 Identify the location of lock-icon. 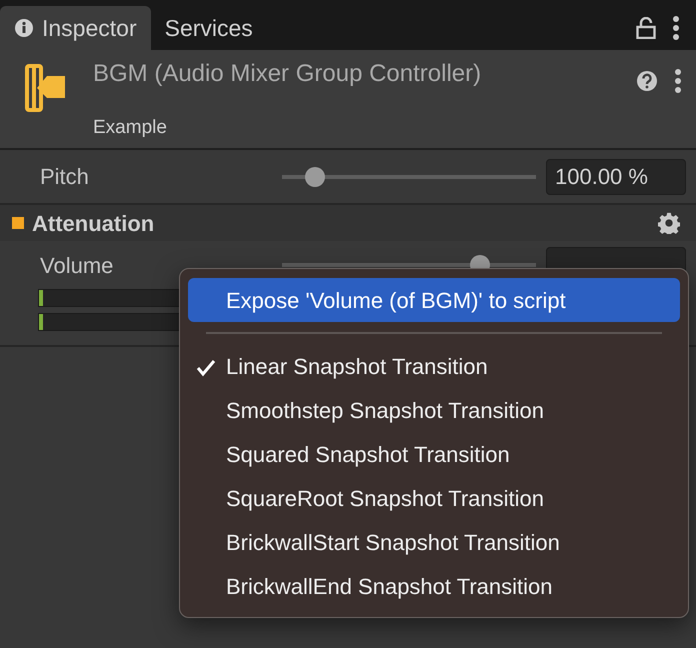
(646, 28).